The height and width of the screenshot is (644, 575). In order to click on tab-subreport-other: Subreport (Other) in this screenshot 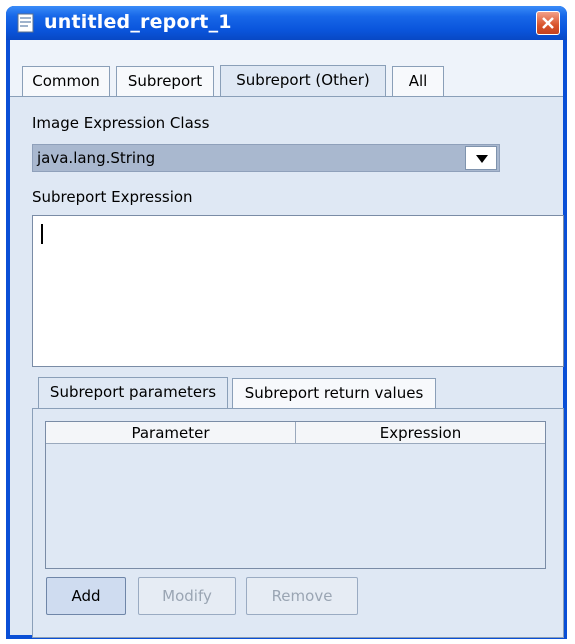, I will do `click(303, 80)`.